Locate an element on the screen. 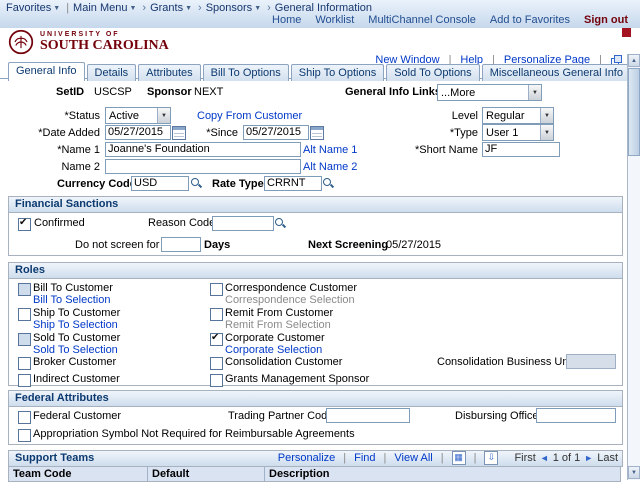 This screenshot has width=640, height=482. alt-name1-link: Alt Name 1 is located at coordinates (330, 150).